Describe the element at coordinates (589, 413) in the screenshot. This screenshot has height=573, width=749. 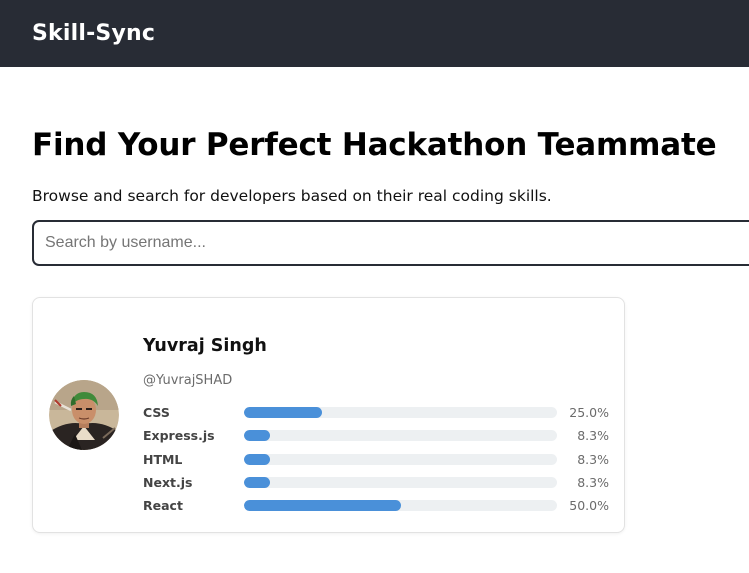
I see `skill-percent: 25.0%` at that location.